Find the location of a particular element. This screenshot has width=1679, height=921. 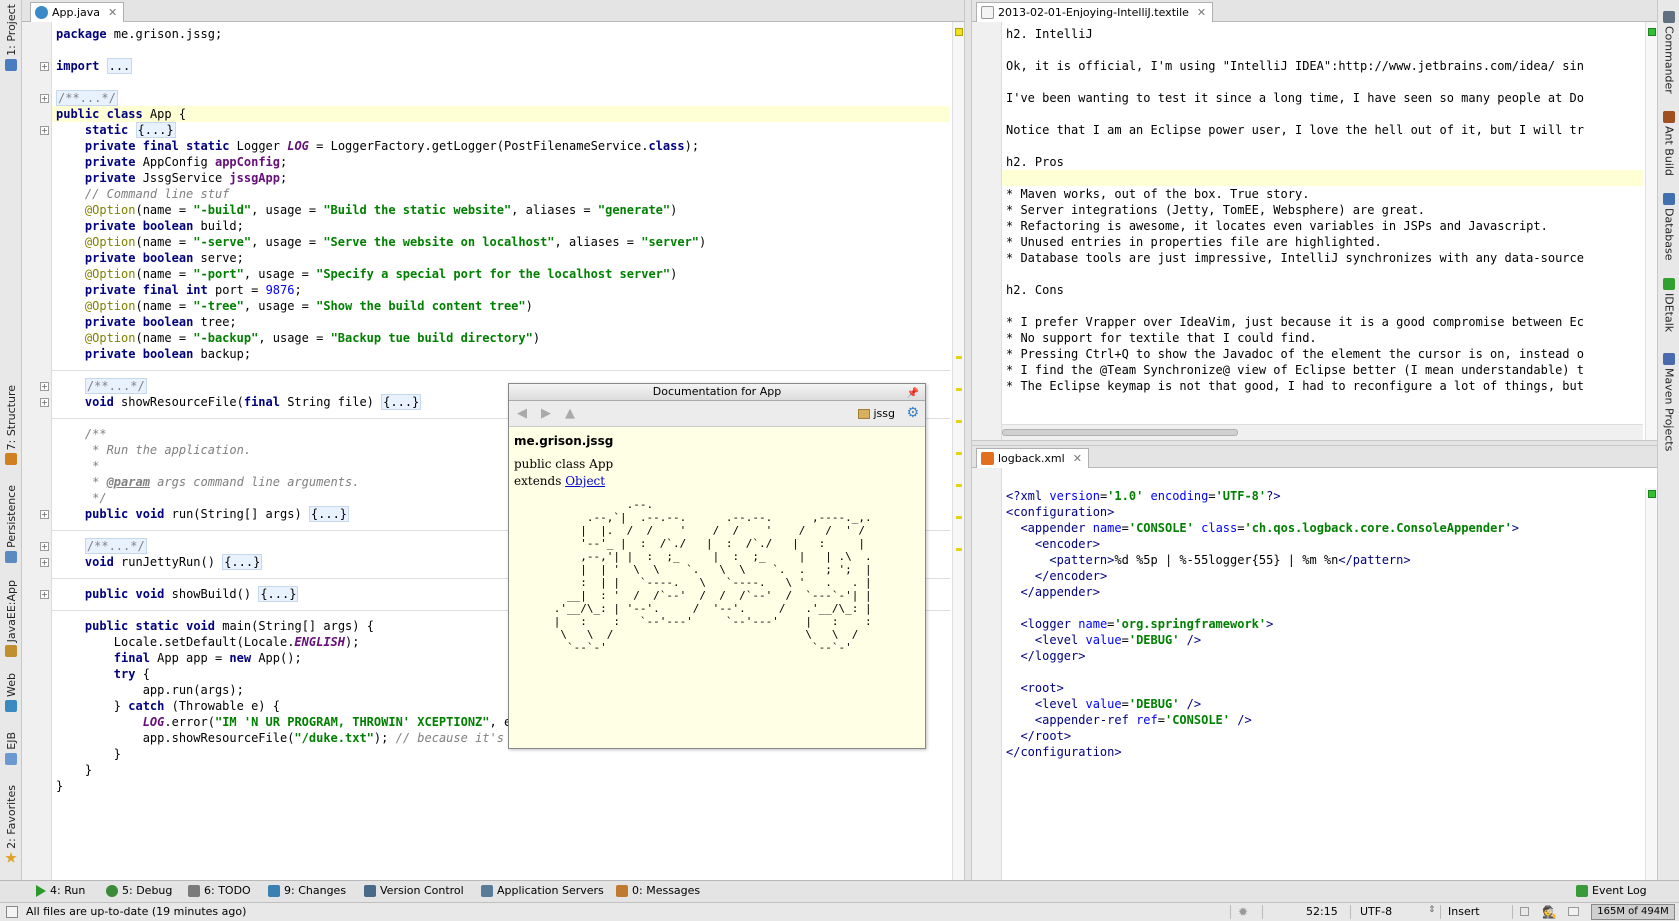

code-line: <appender-ref ref='CONSOLE' /> is located at coordinates (1322, 720).